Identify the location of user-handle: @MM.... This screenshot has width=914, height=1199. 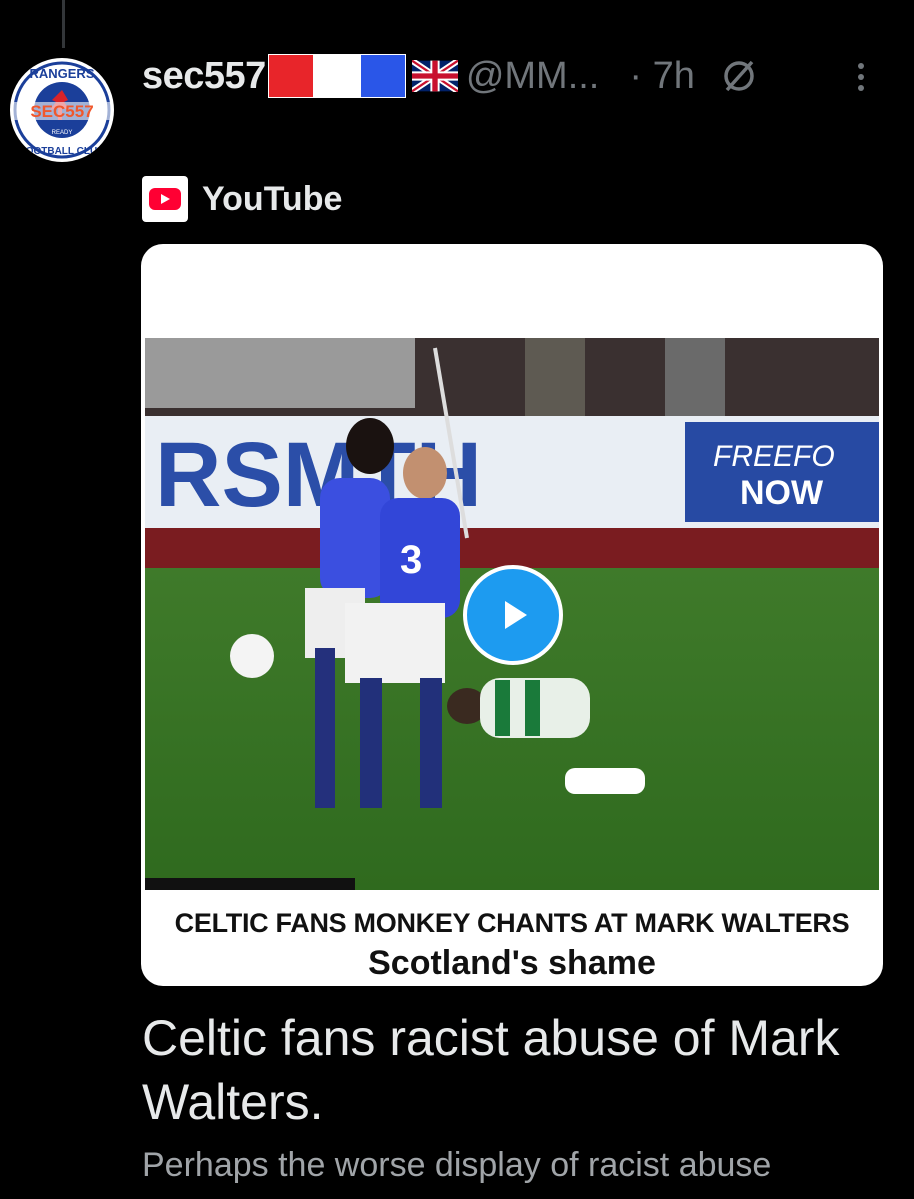
(533, 76).